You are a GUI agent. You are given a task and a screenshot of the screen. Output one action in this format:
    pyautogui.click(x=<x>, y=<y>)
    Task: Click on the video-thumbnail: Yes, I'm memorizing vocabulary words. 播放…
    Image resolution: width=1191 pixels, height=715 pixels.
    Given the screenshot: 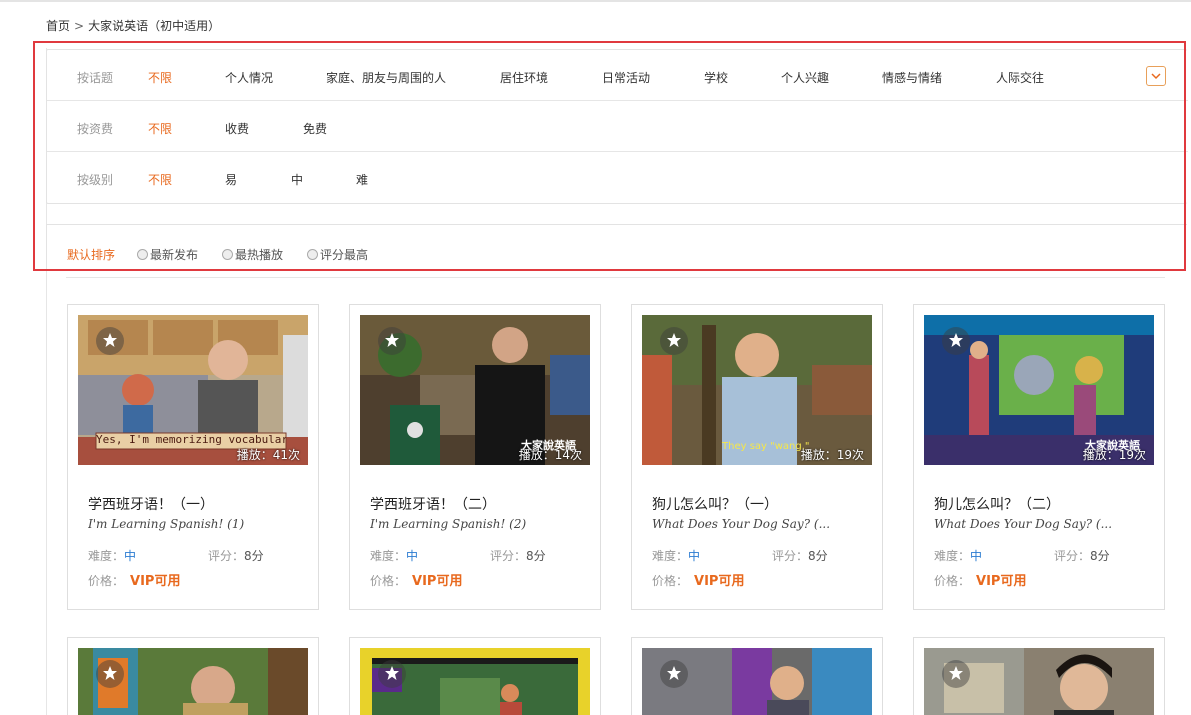 What is the action you would take?
    pyautogui.click(x=193, y=390)
    